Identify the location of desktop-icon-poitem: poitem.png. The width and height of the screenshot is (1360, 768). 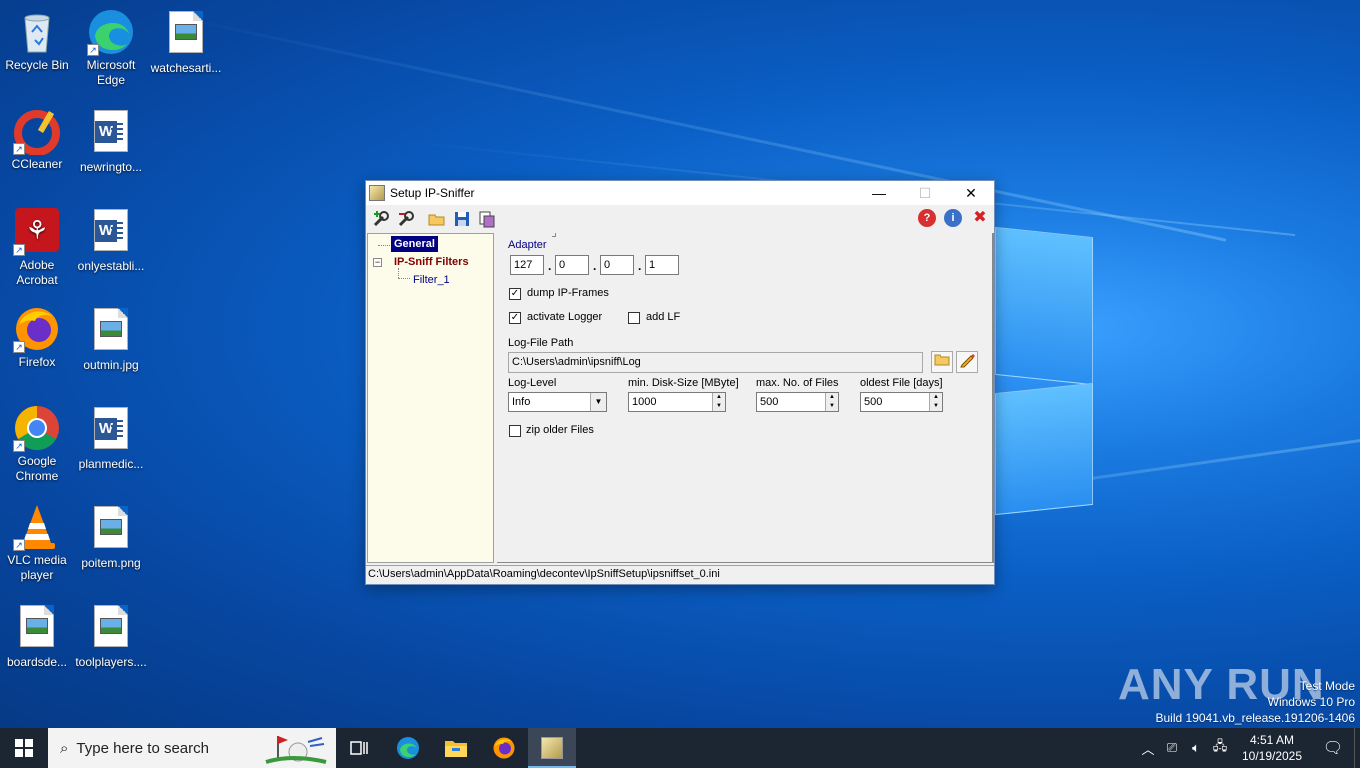
(111, 537).